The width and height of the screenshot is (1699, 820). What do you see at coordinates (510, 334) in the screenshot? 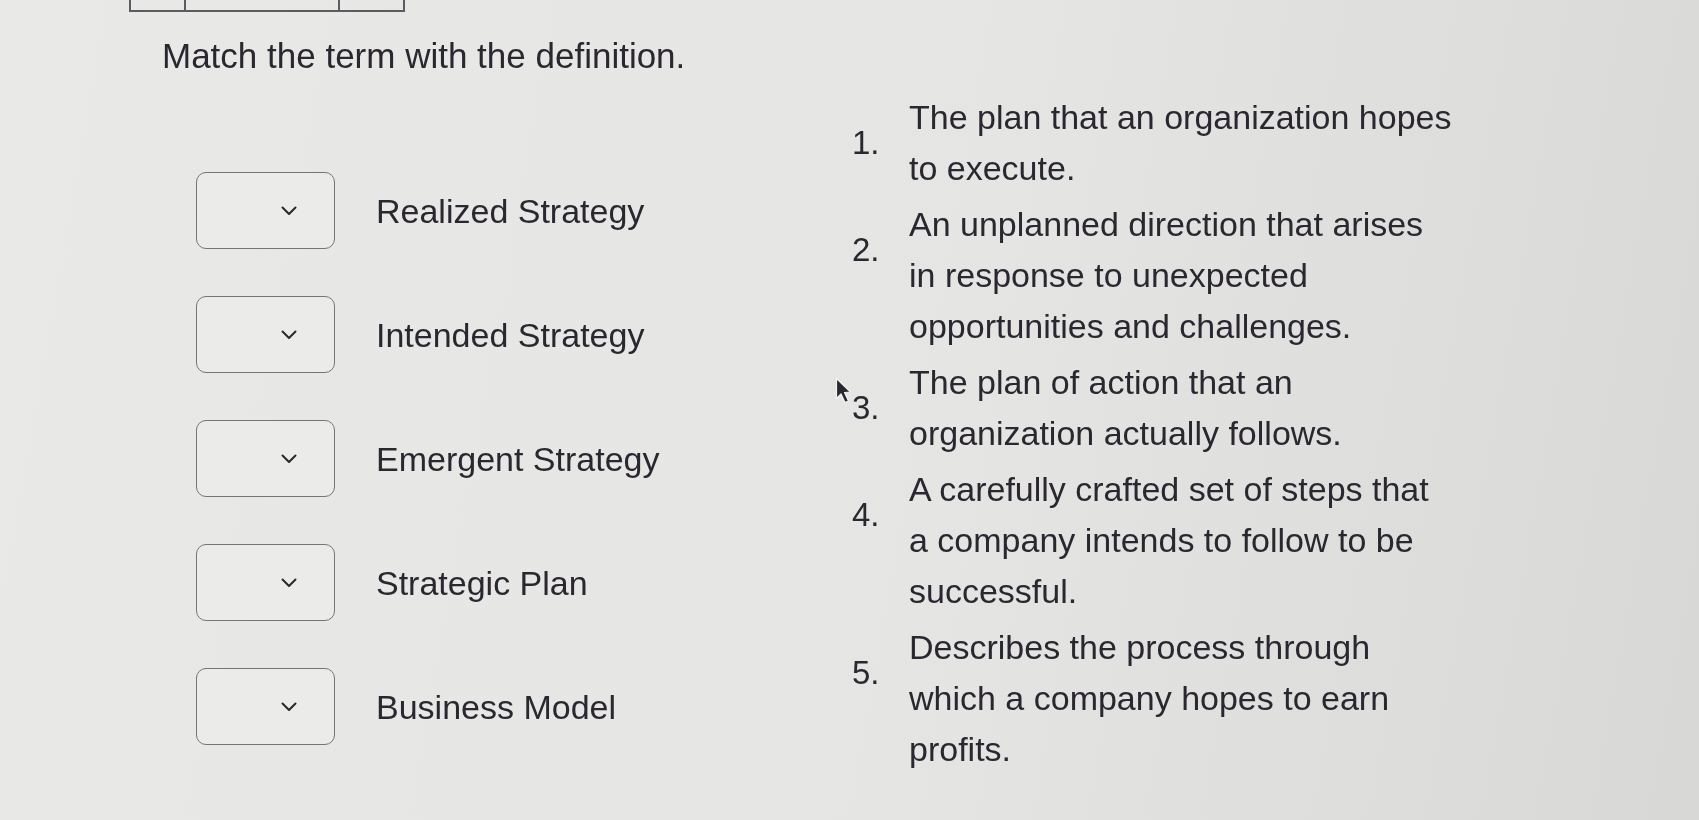
I see `term-label: Intended Strategy` at bounding box center [510, 334].